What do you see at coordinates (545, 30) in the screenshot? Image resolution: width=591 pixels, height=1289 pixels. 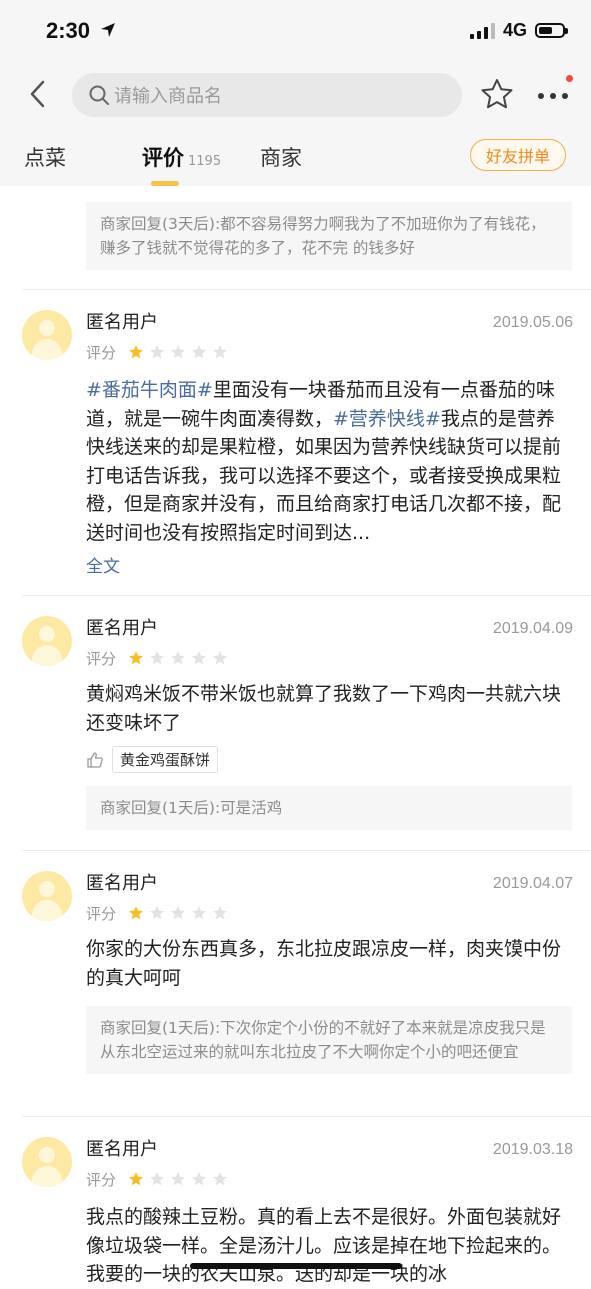 I see `battery-level` at bounding box center [545, 30].